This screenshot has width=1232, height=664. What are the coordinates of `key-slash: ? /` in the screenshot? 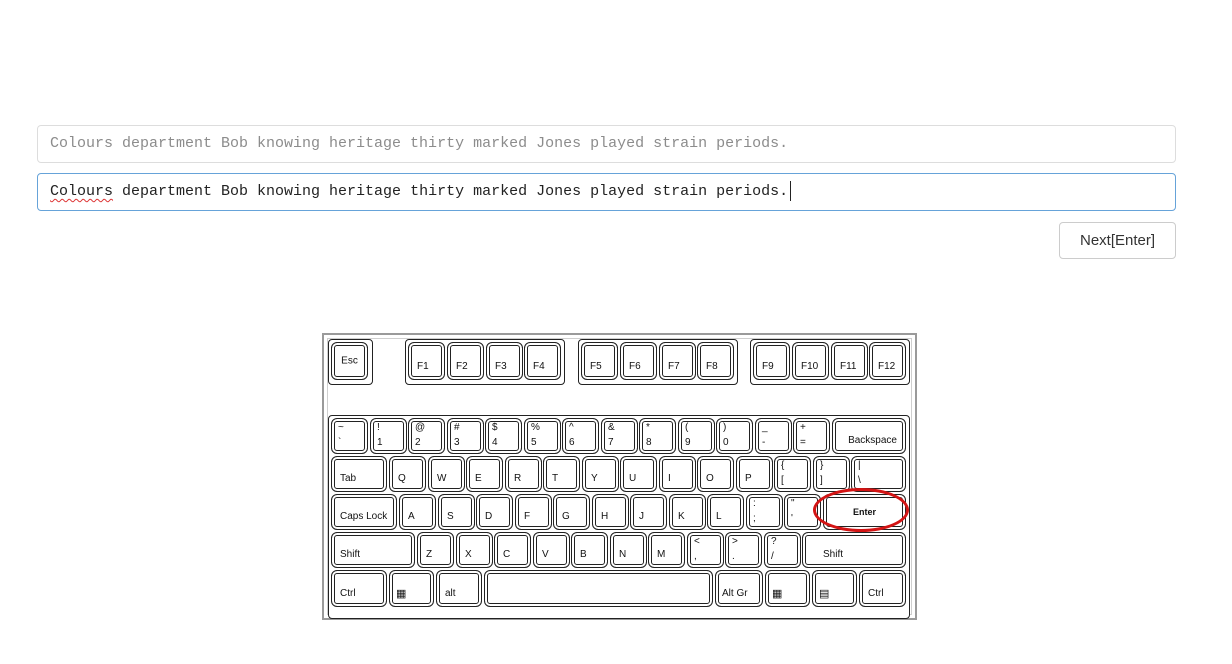 It's located at (782, 550).